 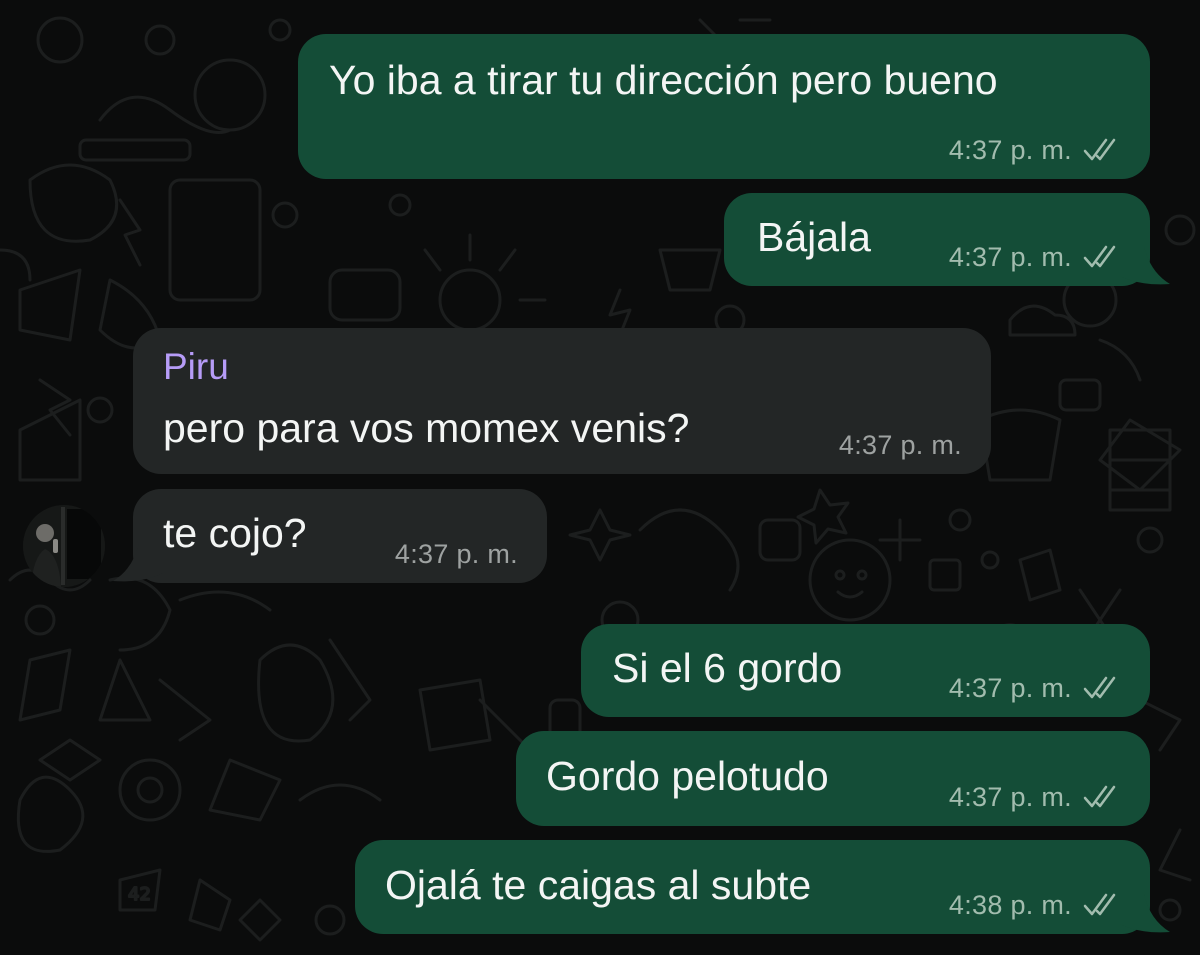 What do you see at coordinates (1010, 905) in the screenshot?
I see `message-time: 4:38 p. m.` at bounding box center [1010, 905].